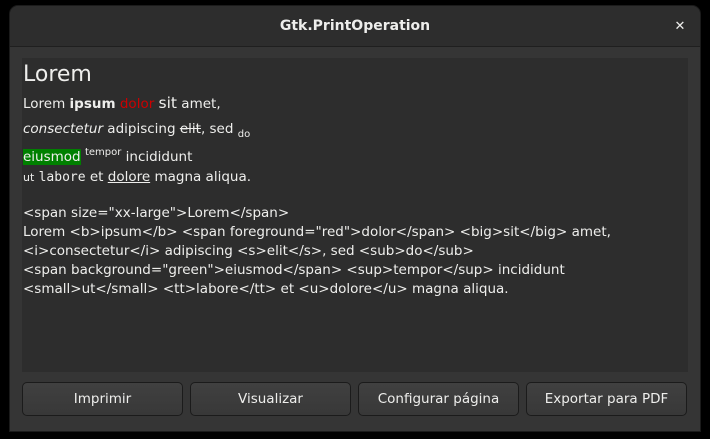 Image resolution: width=710 pixels, height=439 pixels. I want to click on strike-run: elit, so click(190, 129).